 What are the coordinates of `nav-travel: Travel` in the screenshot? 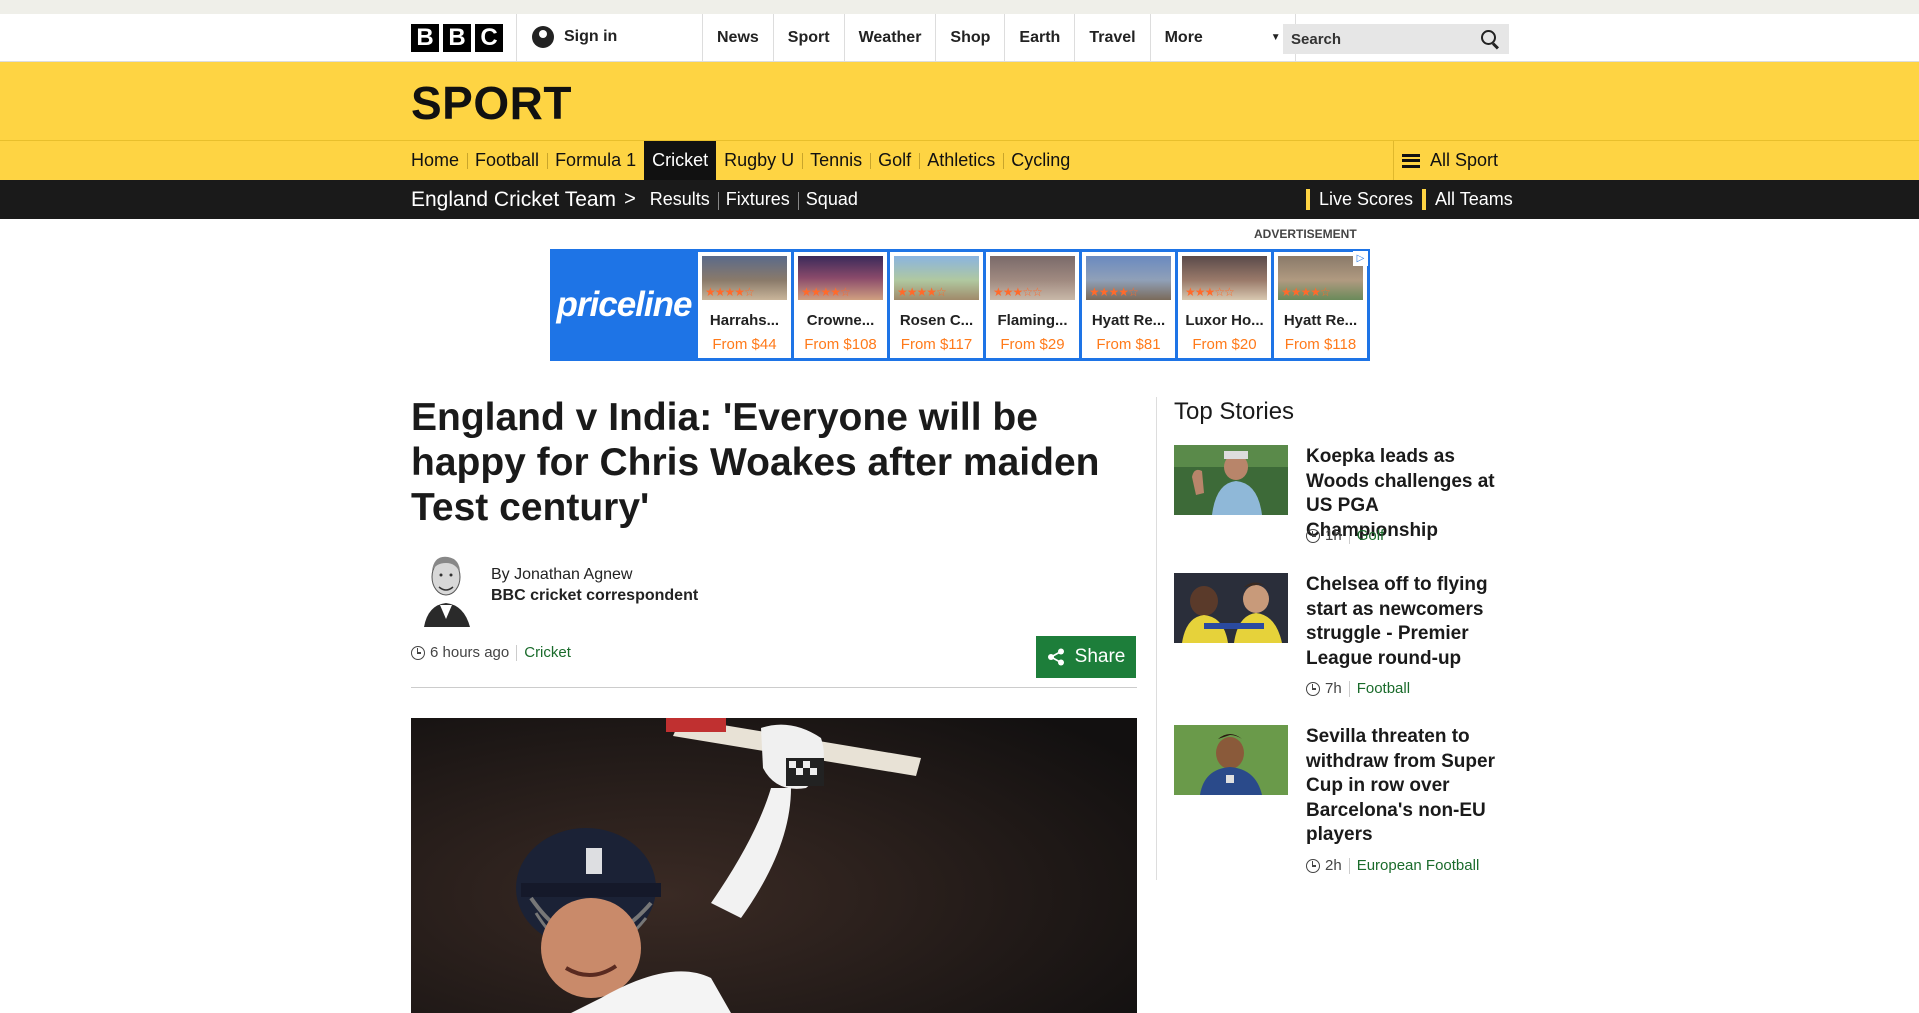 It's located at (1111, 38).